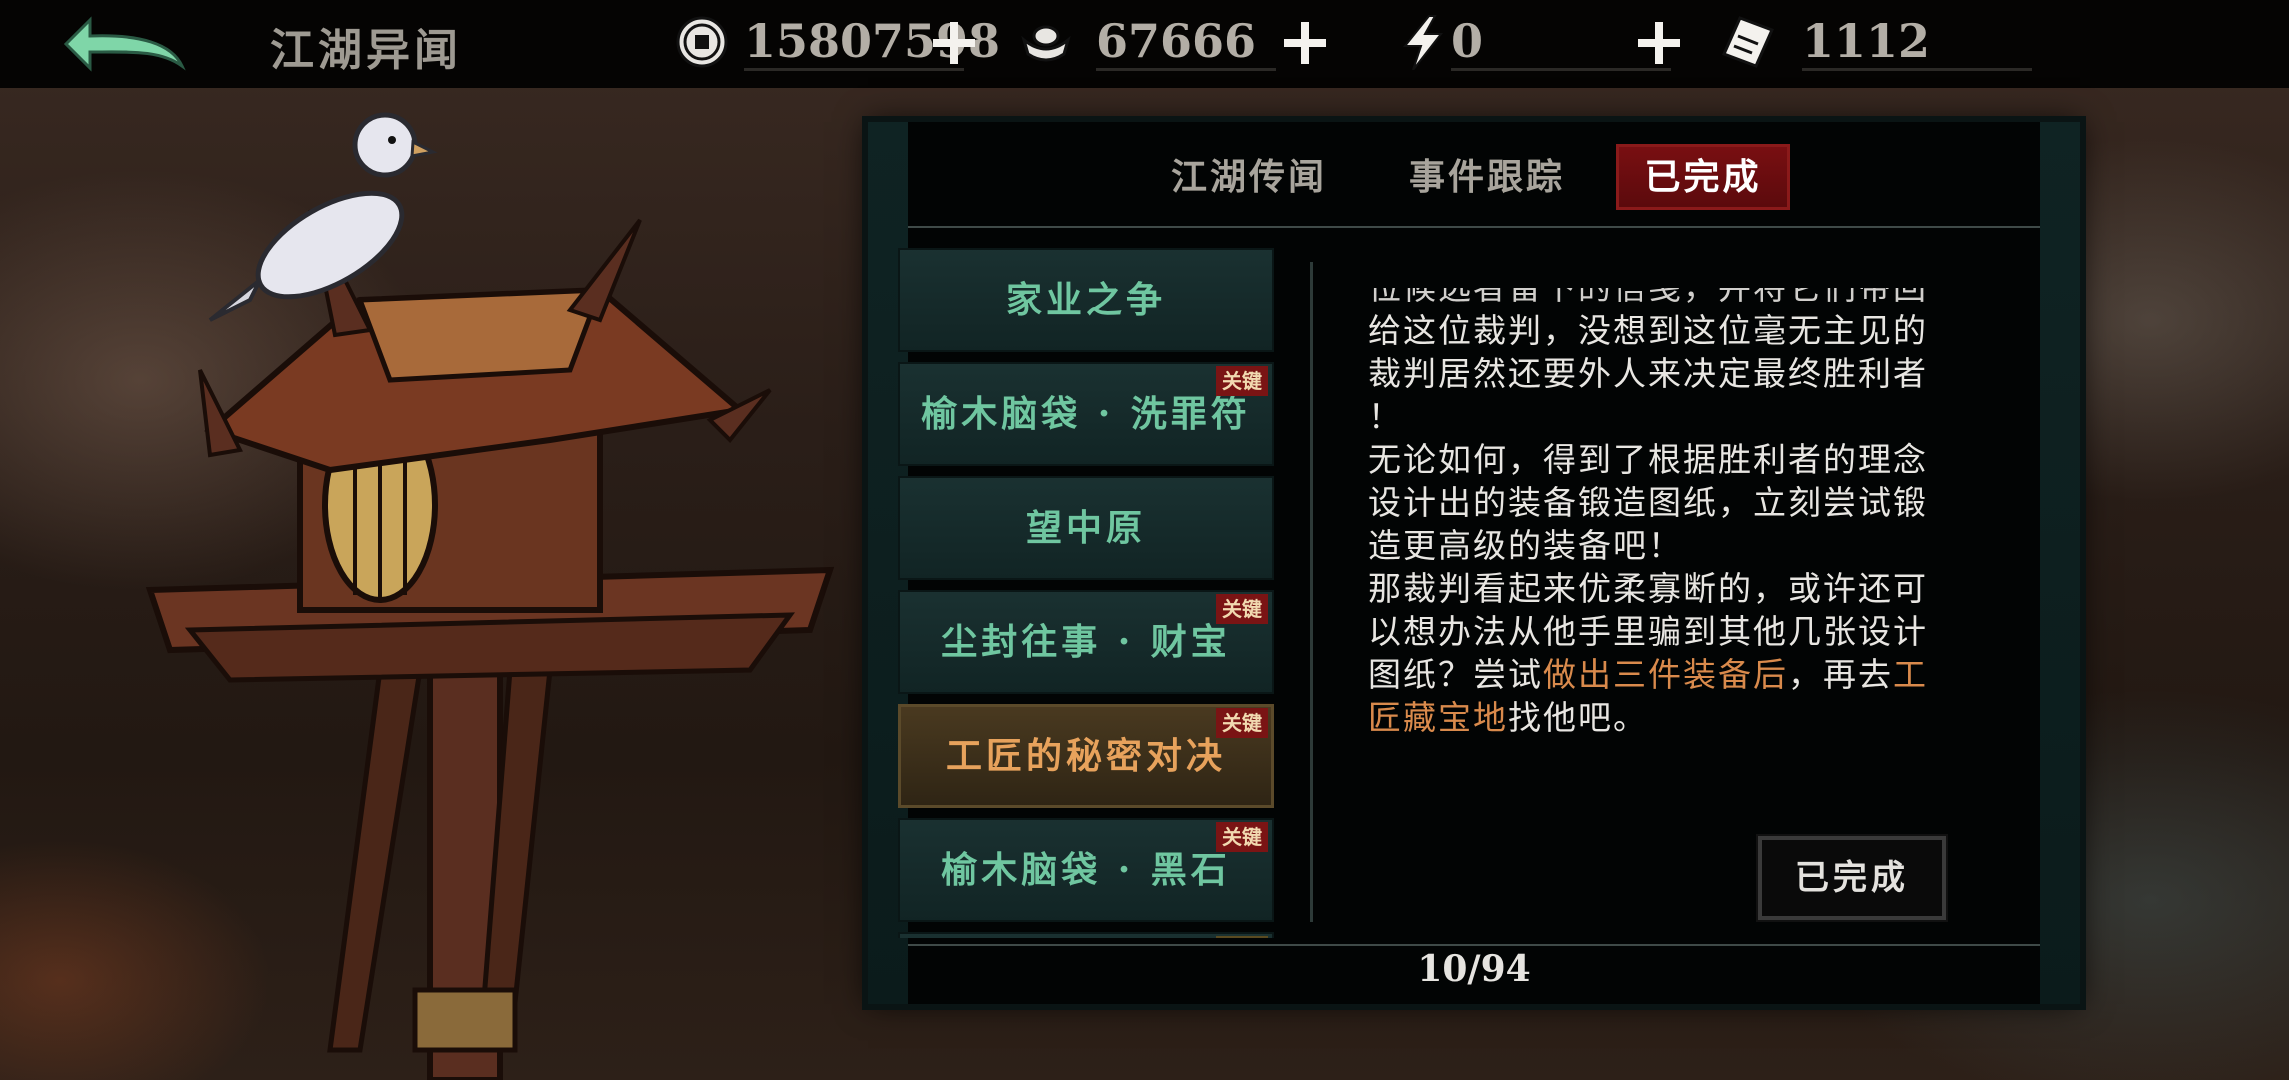 The height and width of the screenshot is (1080, 2289). I want to click on list-item-label: 家业之争, so click(1085, 300).